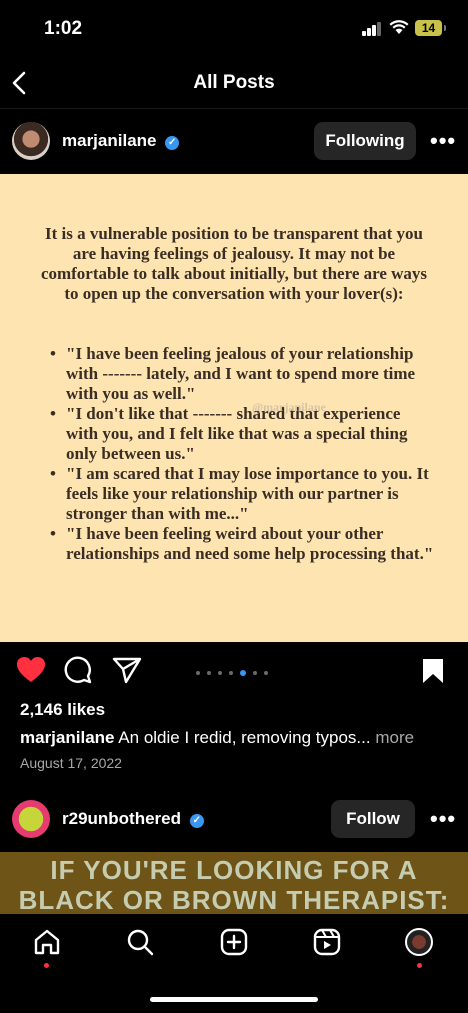  What do you see at coordinates (31, 670) in the screenshot?
I see `like-heart-icon` at bounding box center [31, 670].